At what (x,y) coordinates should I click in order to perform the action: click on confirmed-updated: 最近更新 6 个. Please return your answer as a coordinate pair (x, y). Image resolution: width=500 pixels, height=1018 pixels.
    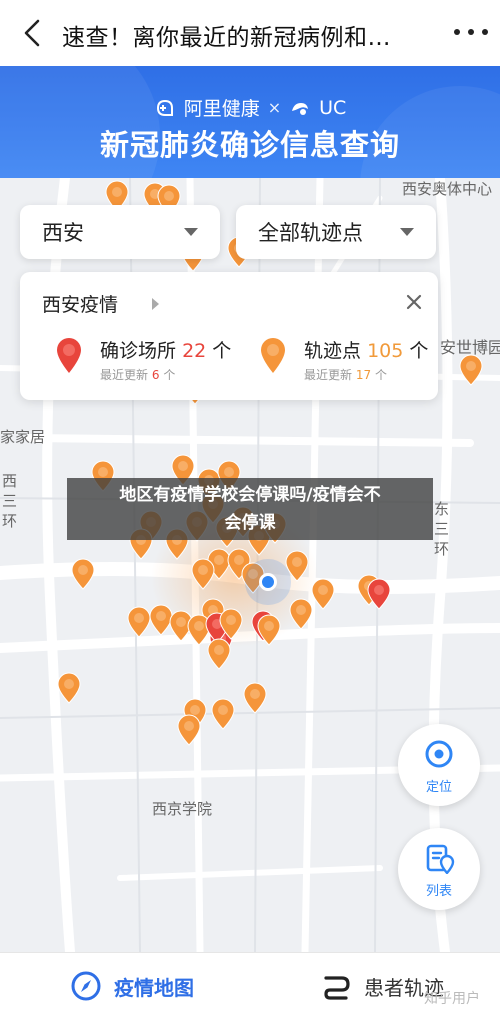
    Looking at the image, I should click on (137, 374).